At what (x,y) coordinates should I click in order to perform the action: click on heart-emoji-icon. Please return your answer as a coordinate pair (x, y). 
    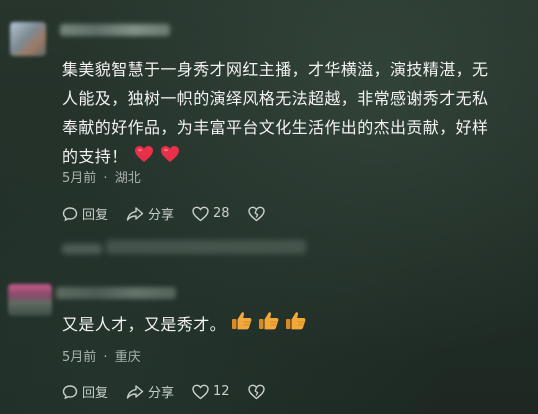
    Looking at the image, I should click on (170, 157).